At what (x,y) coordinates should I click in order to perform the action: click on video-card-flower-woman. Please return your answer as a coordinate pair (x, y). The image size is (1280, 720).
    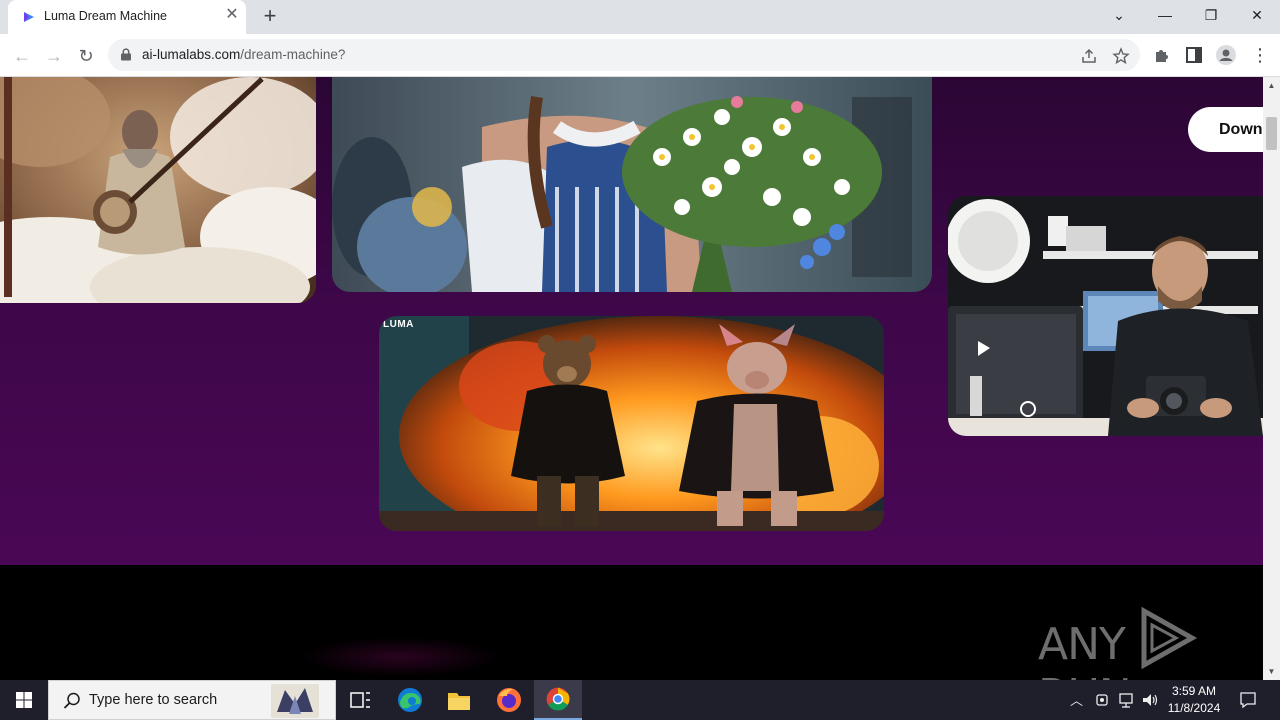
    Looking at the image, I should click on (632, 184).